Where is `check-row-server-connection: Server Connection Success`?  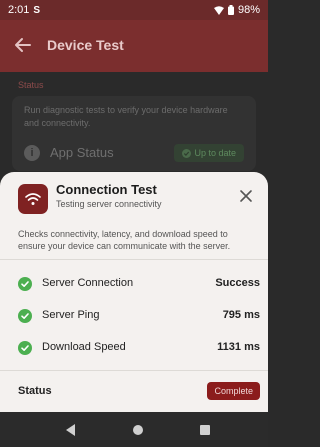
check-row-server-connection: Server Connection Success is located at coordinates (139, 286).